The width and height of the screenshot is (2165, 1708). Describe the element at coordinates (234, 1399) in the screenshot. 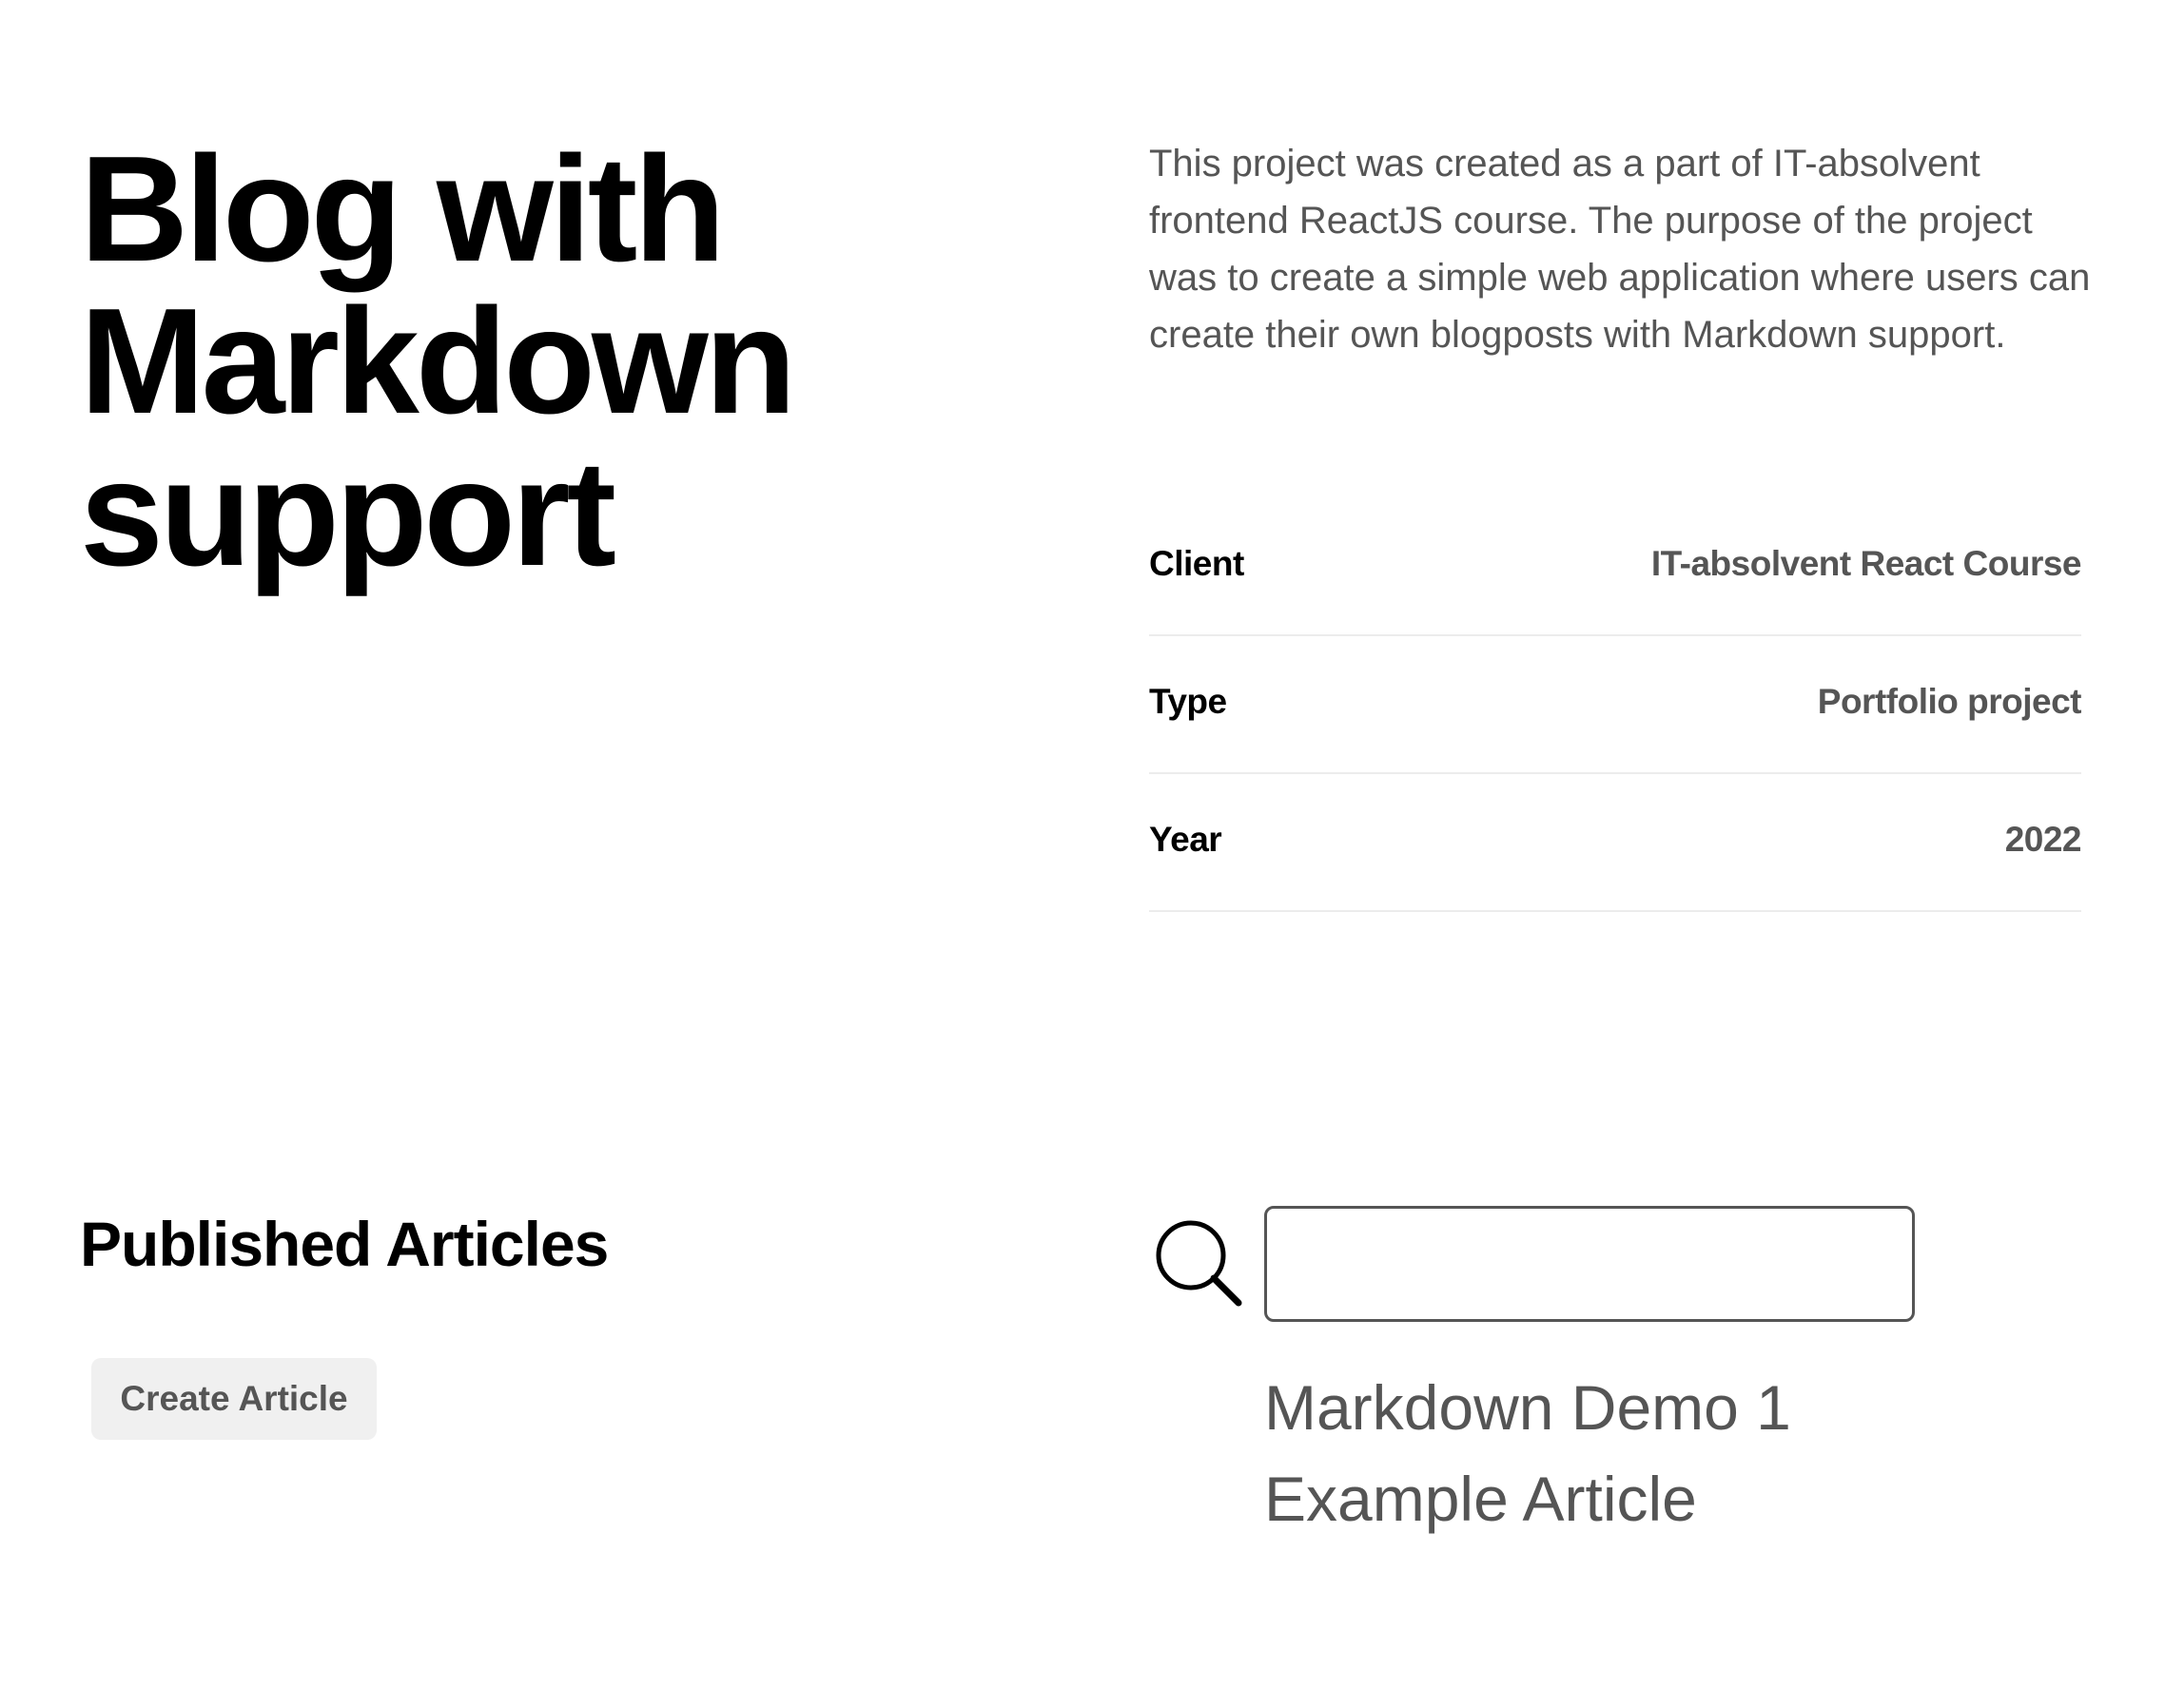

I see `create-article-button: Create Article` at that location.